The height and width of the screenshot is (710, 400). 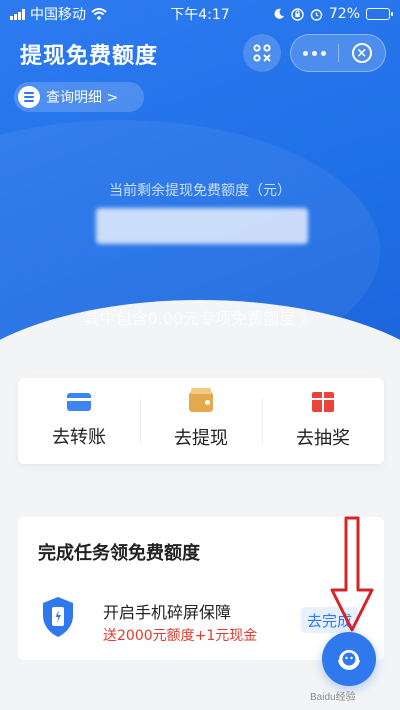 I want to click on close-icon: ×, so click(x=361, y=53).